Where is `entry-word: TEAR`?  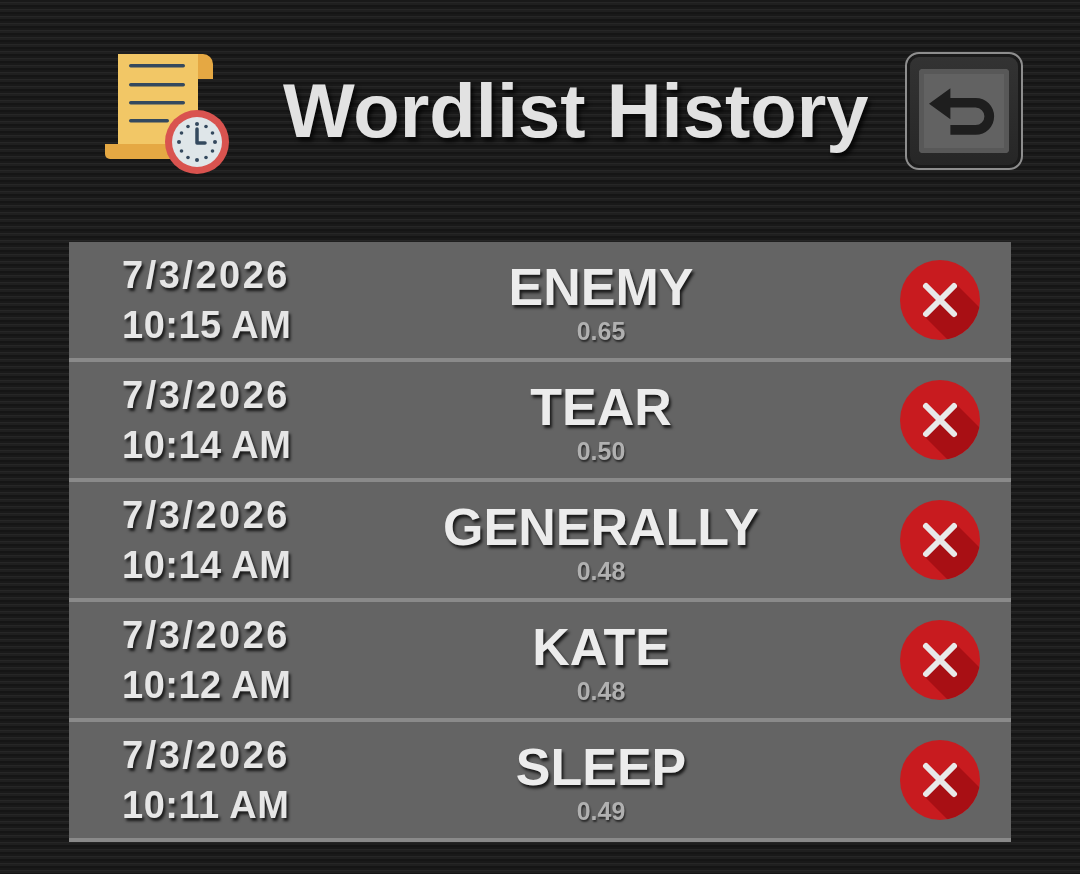
entry-word: TEAR is located at coordinates (601, 406).